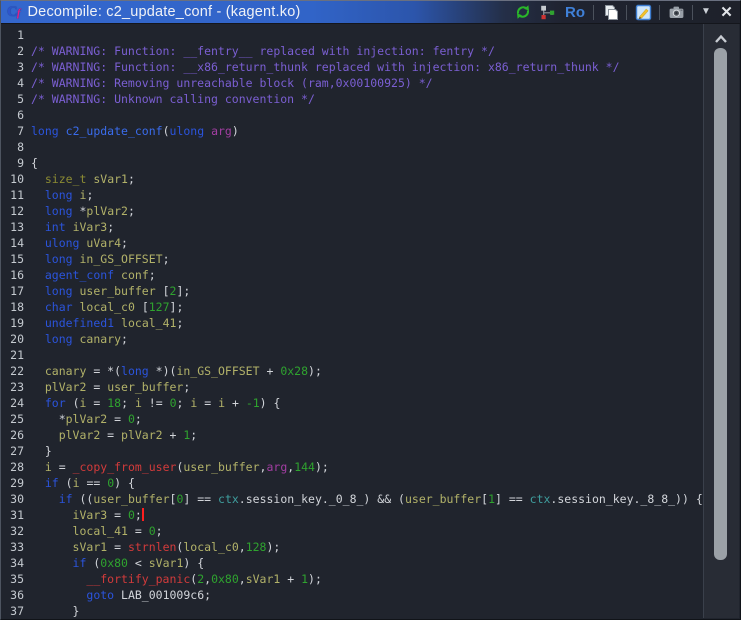 The width and height of the screenshot is (741, 620). Describe the element at coordinates (20, 115) in the screenshot. I see `line-number: 6` at that location.